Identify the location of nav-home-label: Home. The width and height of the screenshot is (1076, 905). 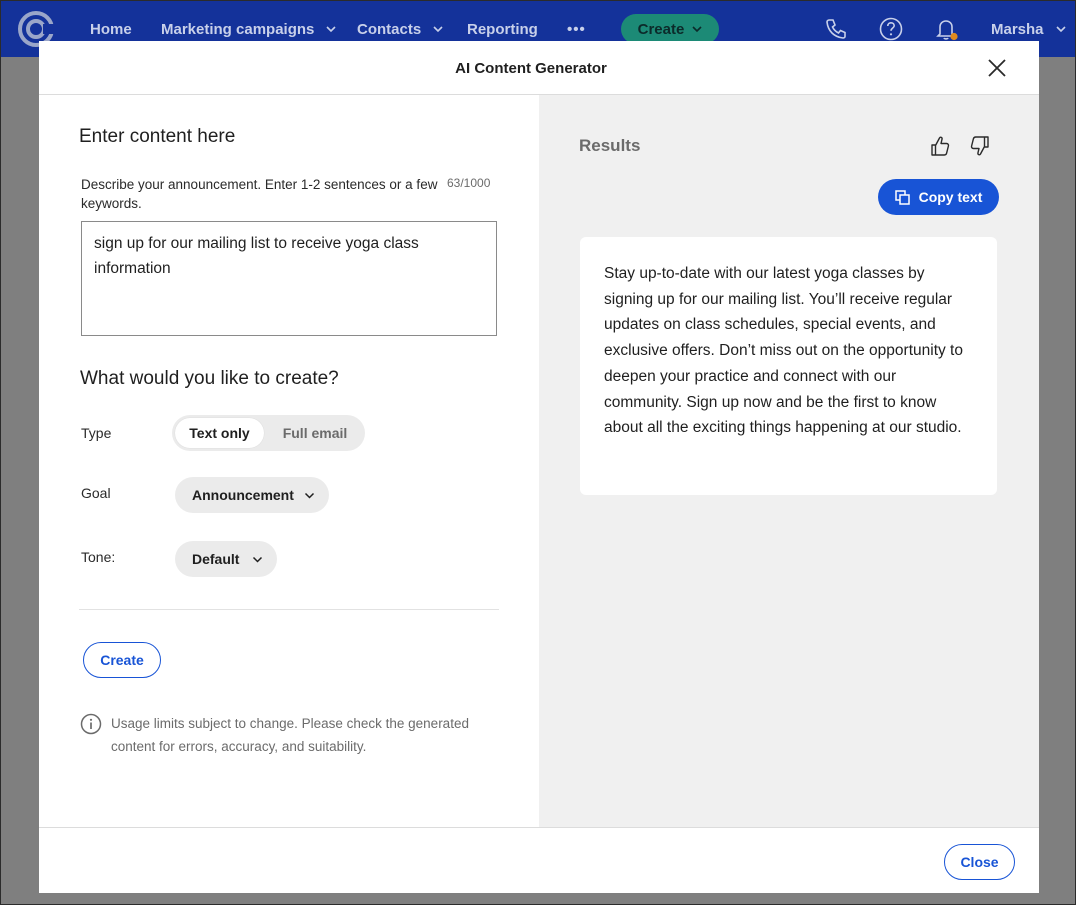
(111, 29).